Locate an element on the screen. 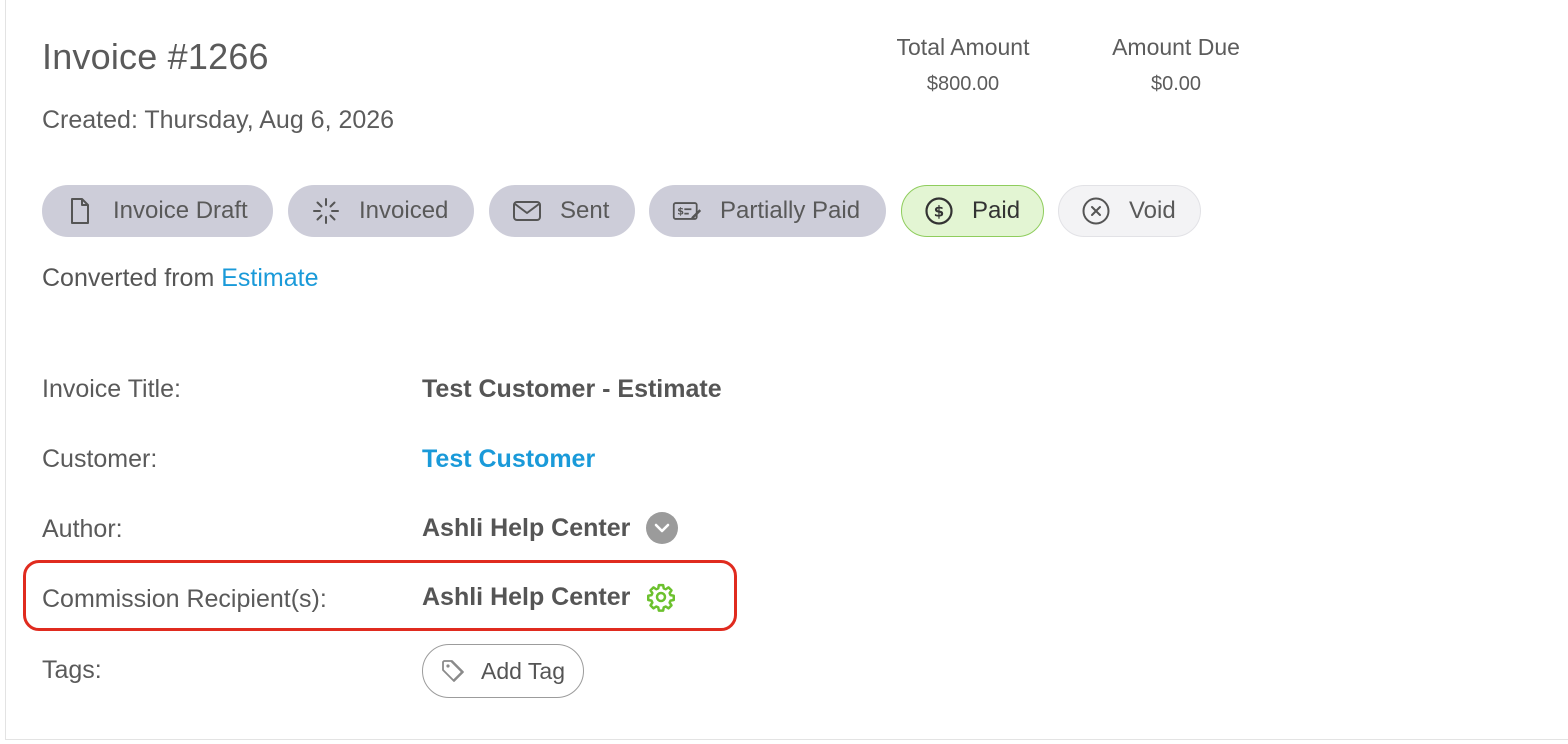 The height and width of the screenshot is (744, 1568). status-invoice-draft: Invoice Draft is located at coordinates (157, 211).